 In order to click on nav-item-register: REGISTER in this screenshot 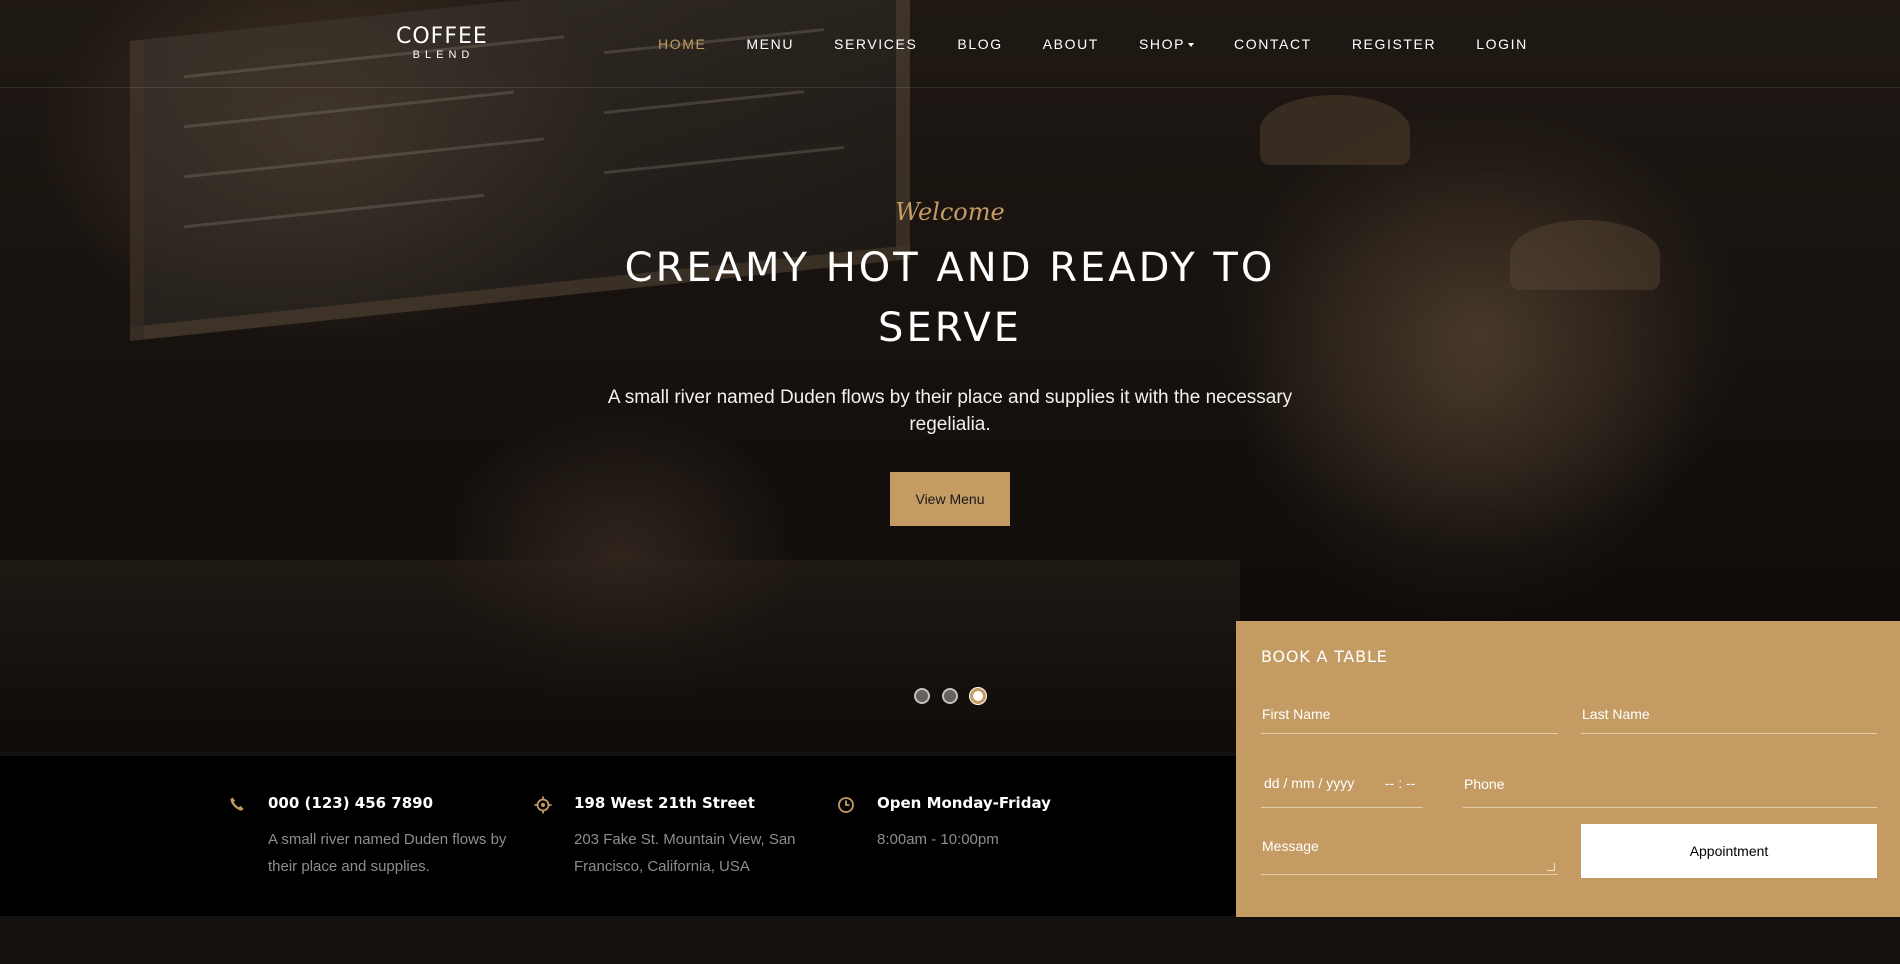, I will do `click(1394, 44)`.